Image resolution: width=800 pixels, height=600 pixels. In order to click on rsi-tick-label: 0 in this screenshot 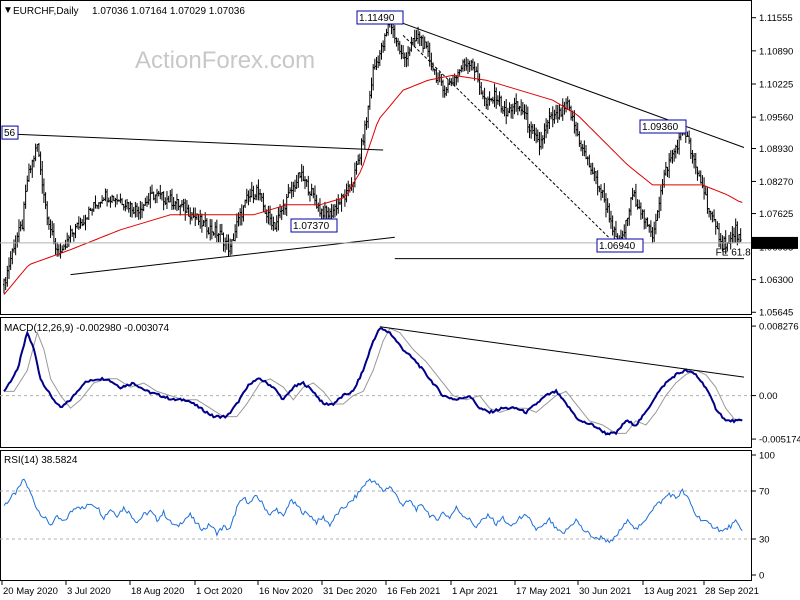, I will do `click(761, 576)`.